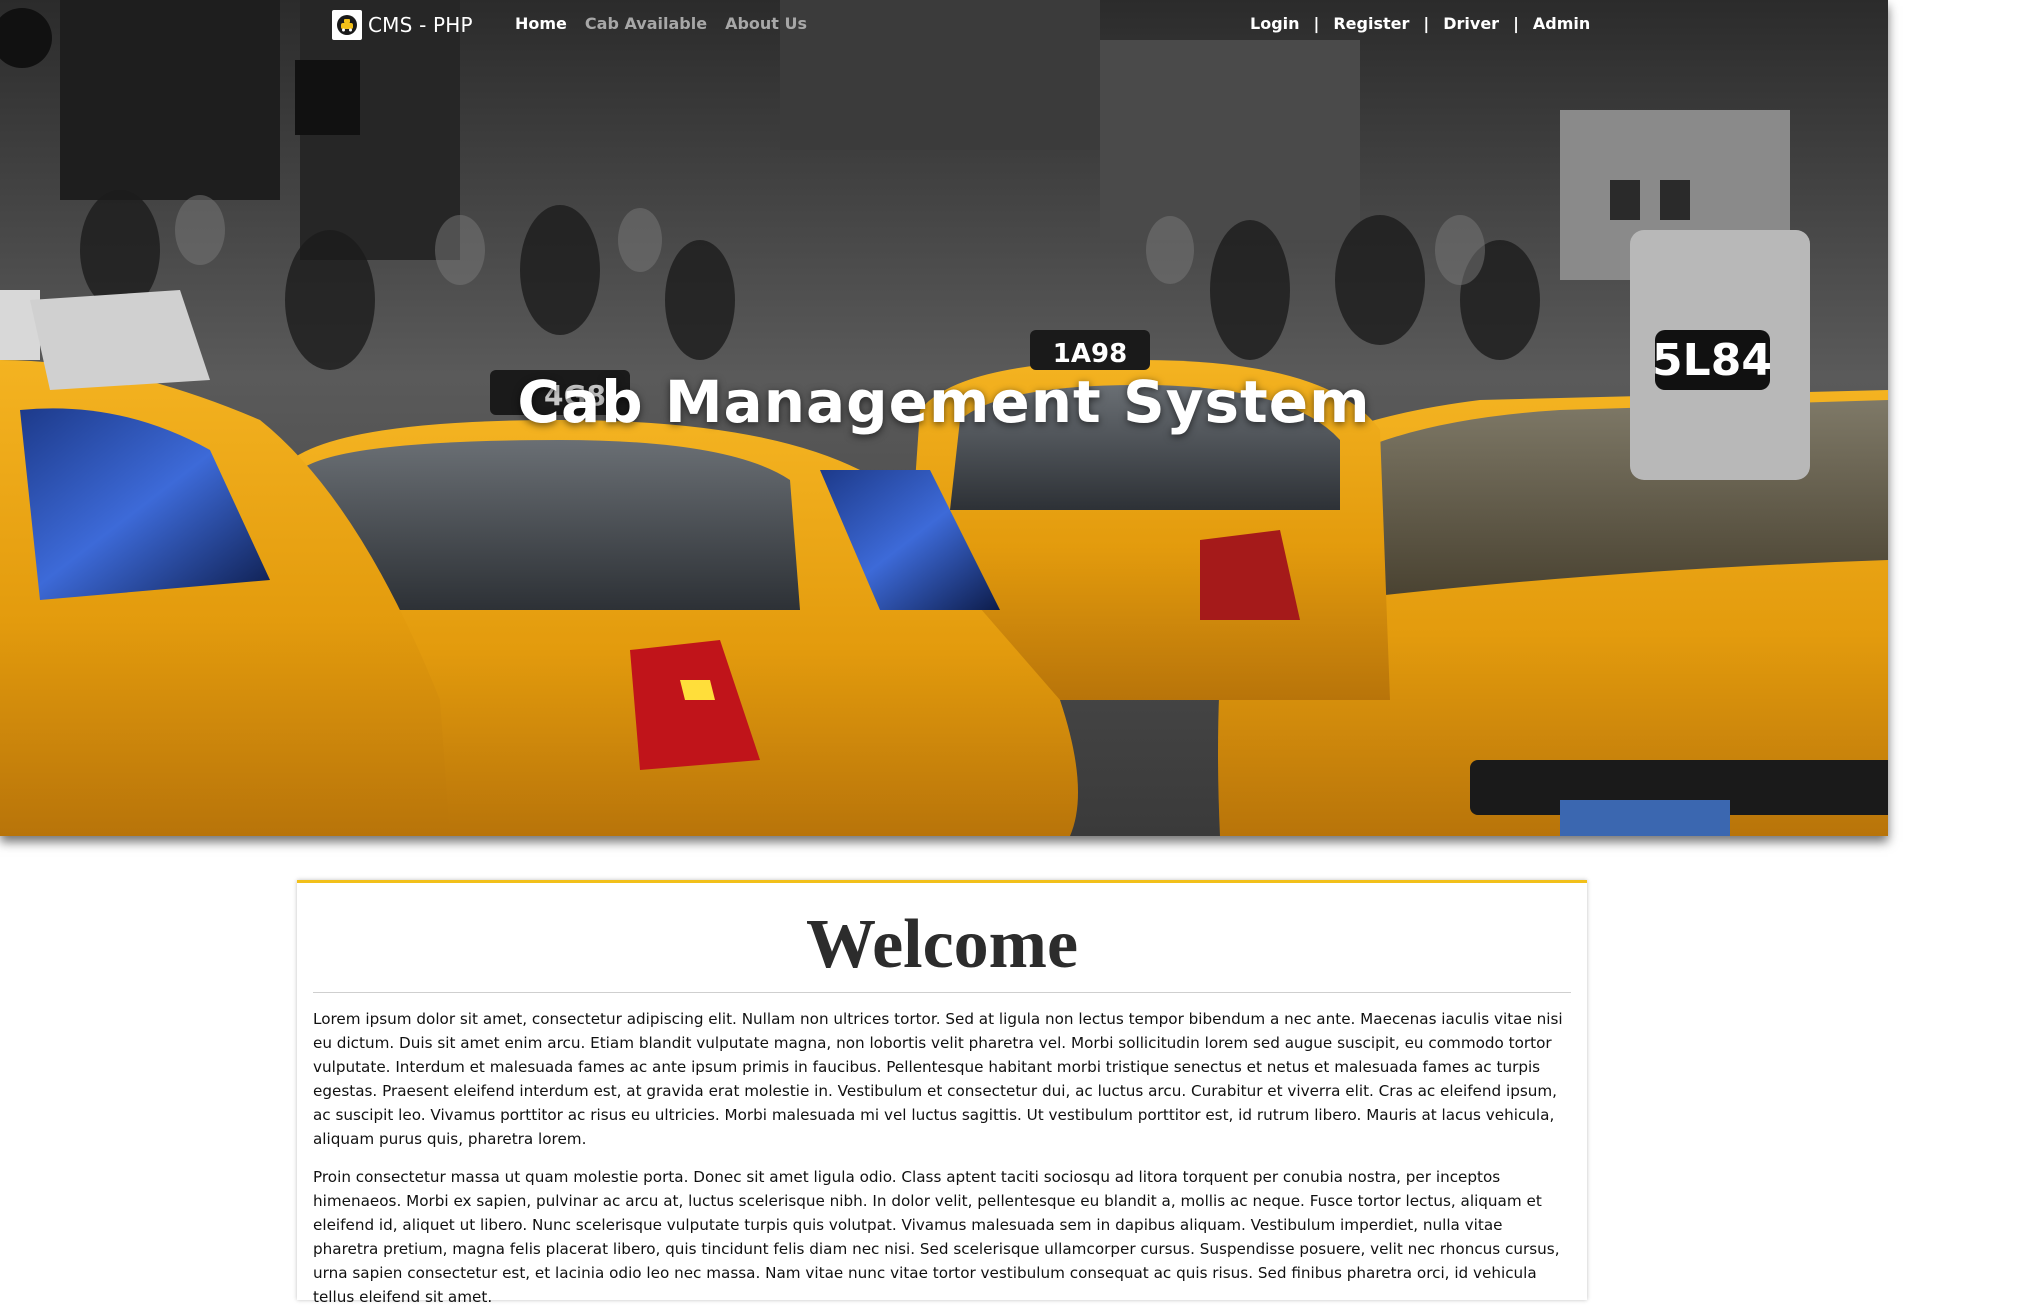 The width and height of the screenshot is (2021, 1309). I want to click on brand: CMS - PHP, so click(402, 25).